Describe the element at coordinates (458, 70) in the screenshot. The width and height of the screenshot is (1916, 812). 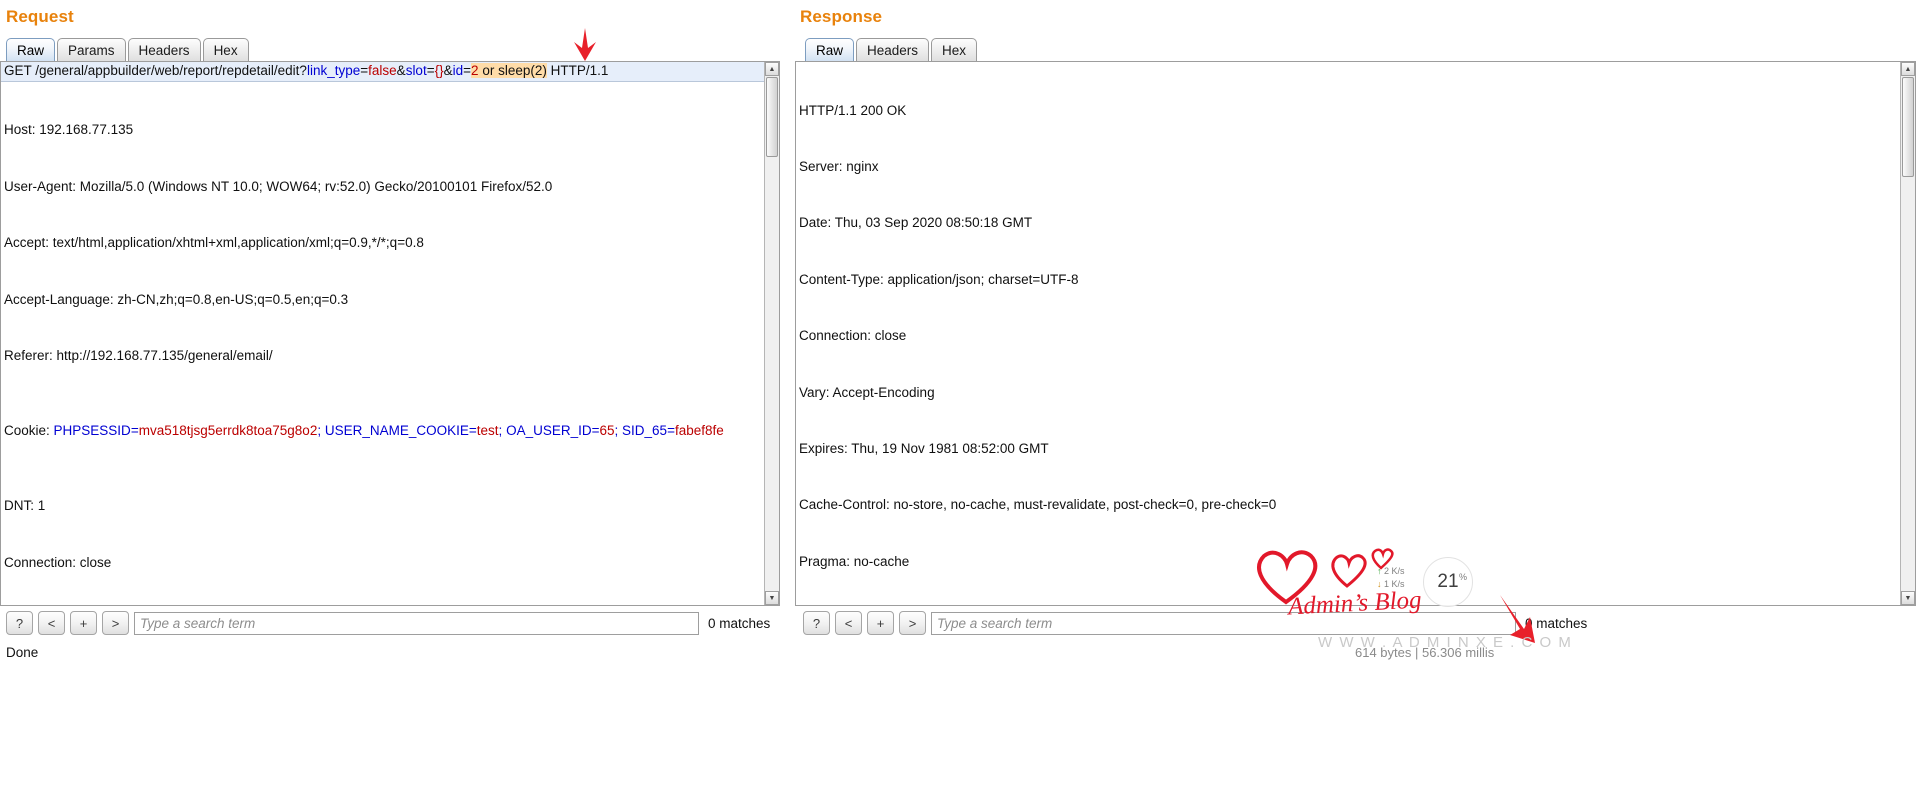
I see `param-id-name: id` at that location.